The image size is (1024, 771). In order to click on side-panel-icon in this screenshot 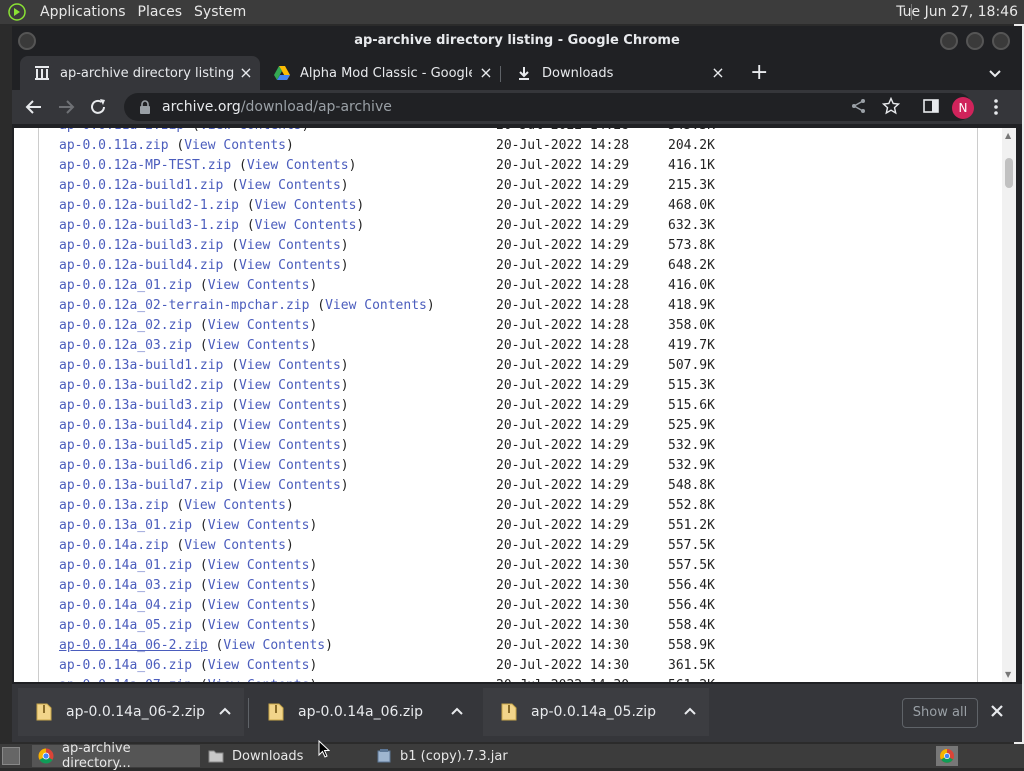, I will do `click(931, 106)`.